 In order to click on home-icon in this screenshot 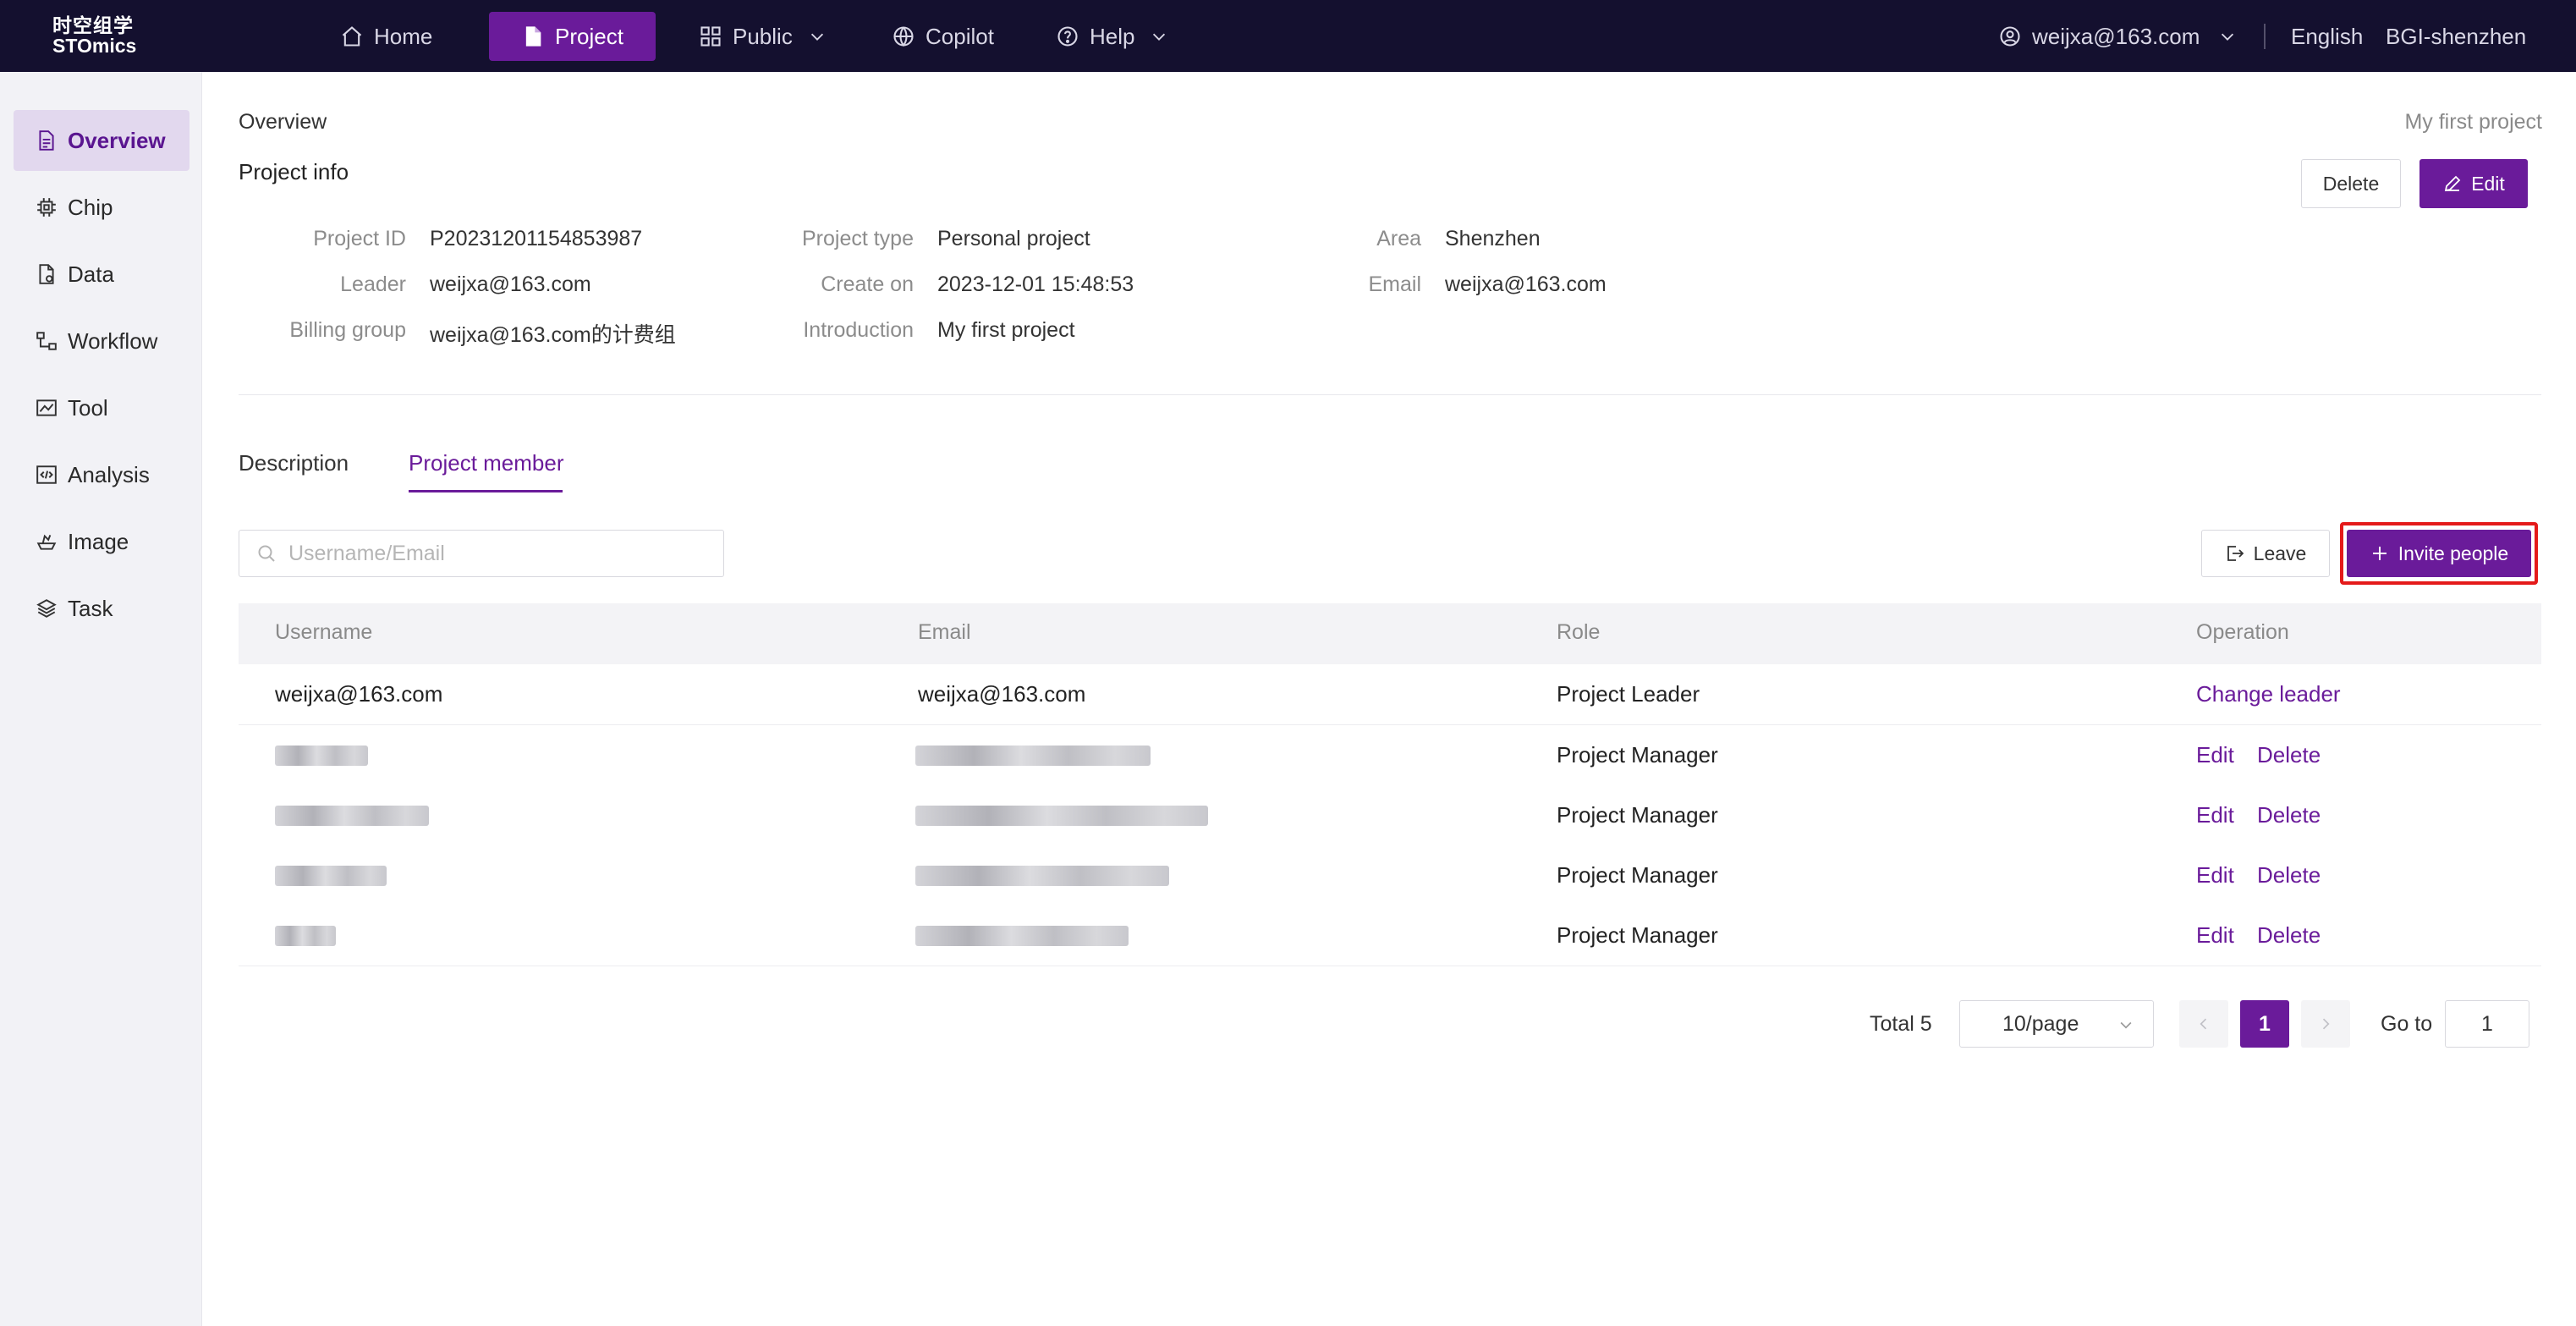, I will do `click(352, 37)`.